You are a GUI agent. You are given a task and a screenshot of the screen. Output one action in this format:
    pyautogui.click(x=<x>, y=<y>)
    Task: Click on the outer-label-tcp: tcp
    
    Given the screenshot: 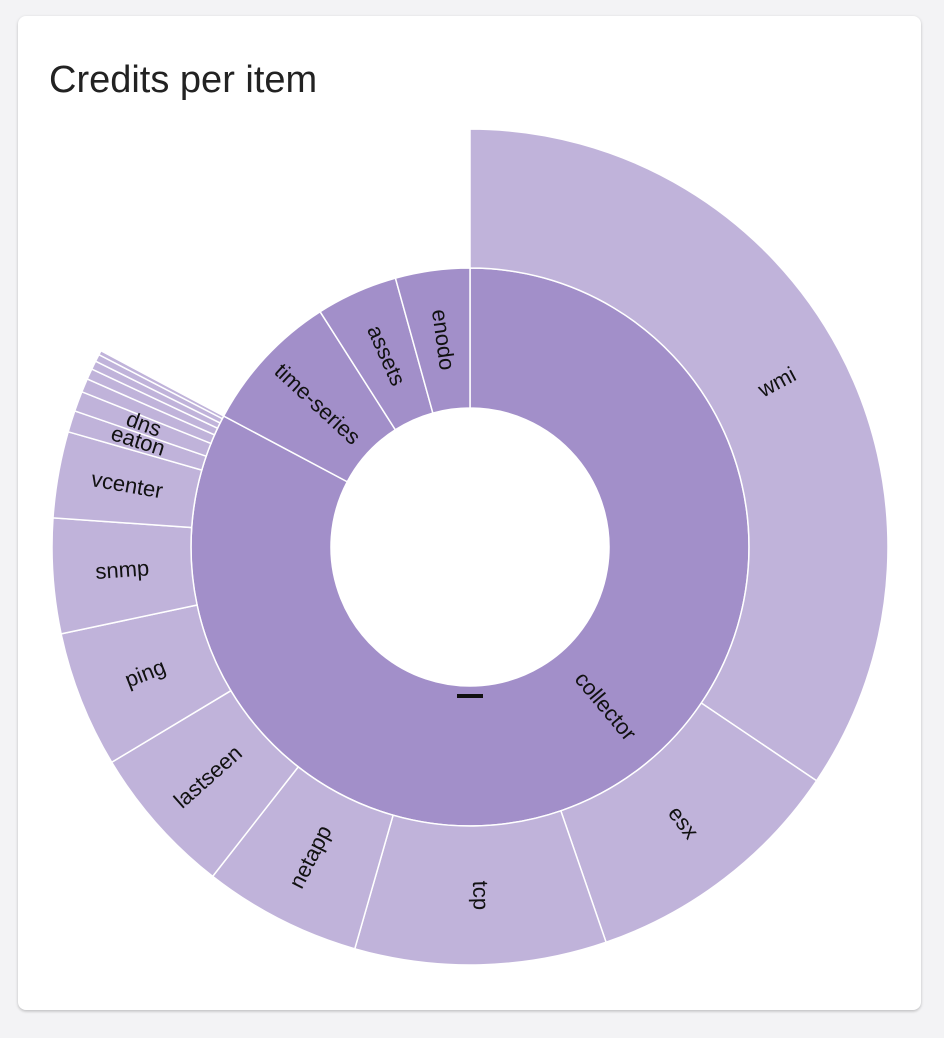 What is the action you would take?
    pyautogui.click(x=481, y=895)
    